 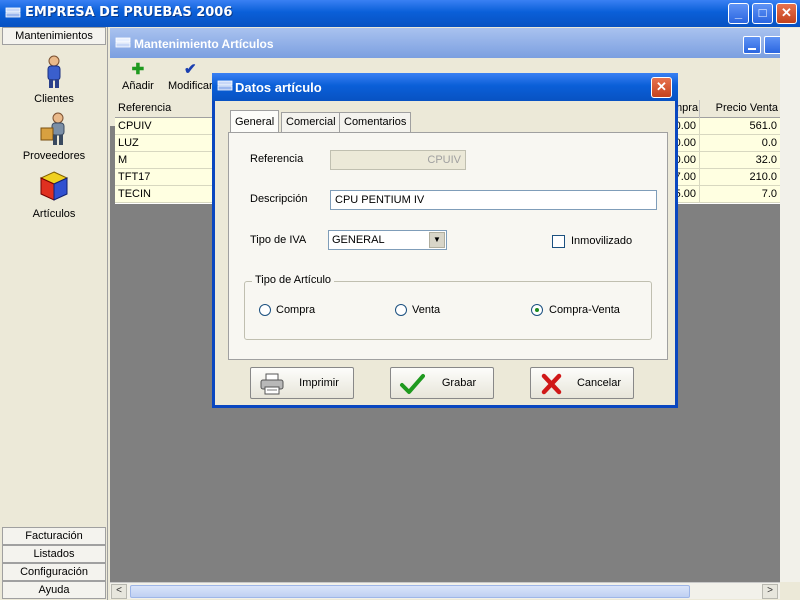 What do you see at coordinates (54, 99) in the screenshot?
I see `nav-item-label: Clientes` at bounding box center [54, 99].